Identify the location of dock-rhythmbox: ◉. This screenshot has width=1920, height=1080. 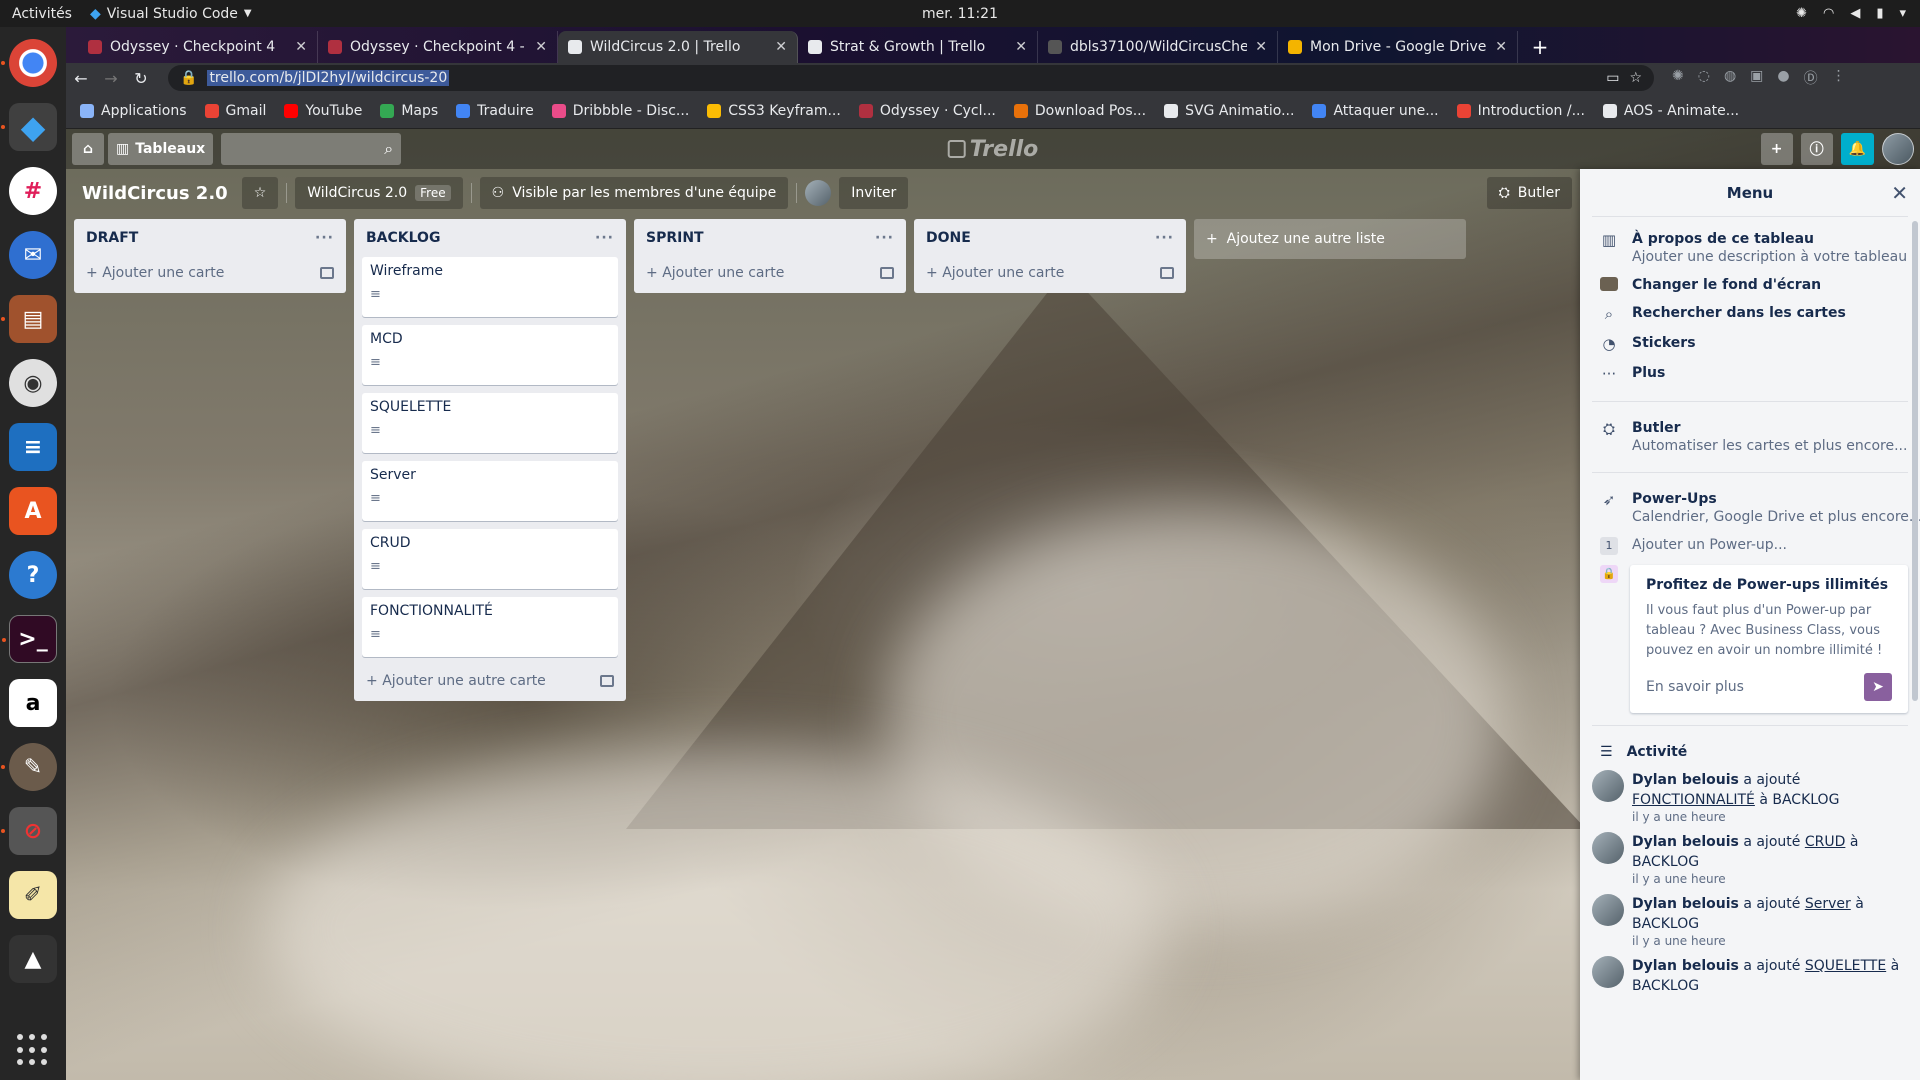
(33, 383).